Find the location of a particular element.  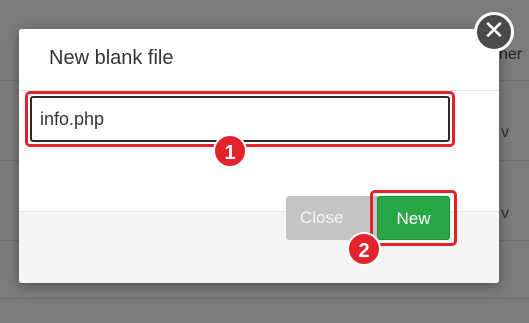

filename-input is located at coordinates (240, 119).